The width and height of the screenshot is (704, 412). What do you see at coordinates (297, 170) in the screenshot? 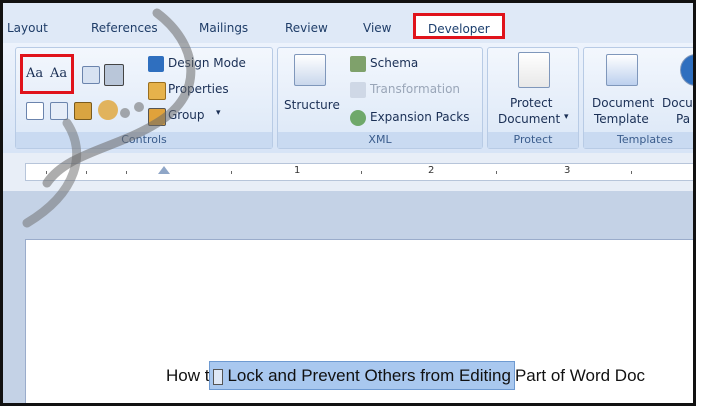
I see `ruler-number-1: 1` at bounding box center [297, 170].